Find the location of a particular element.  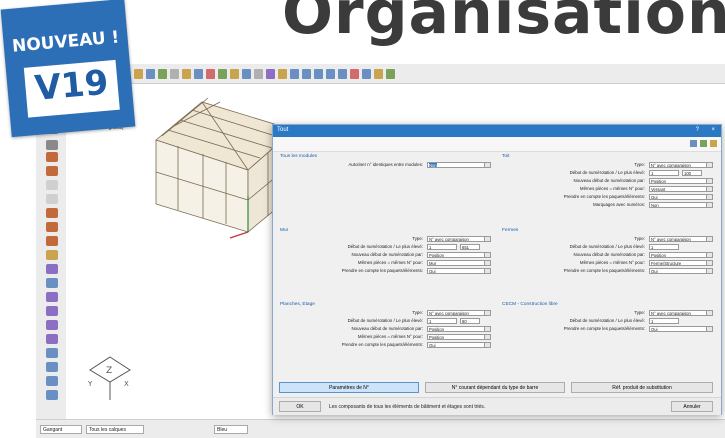

dialog-title: Tout is located at coordinates (283, 130).